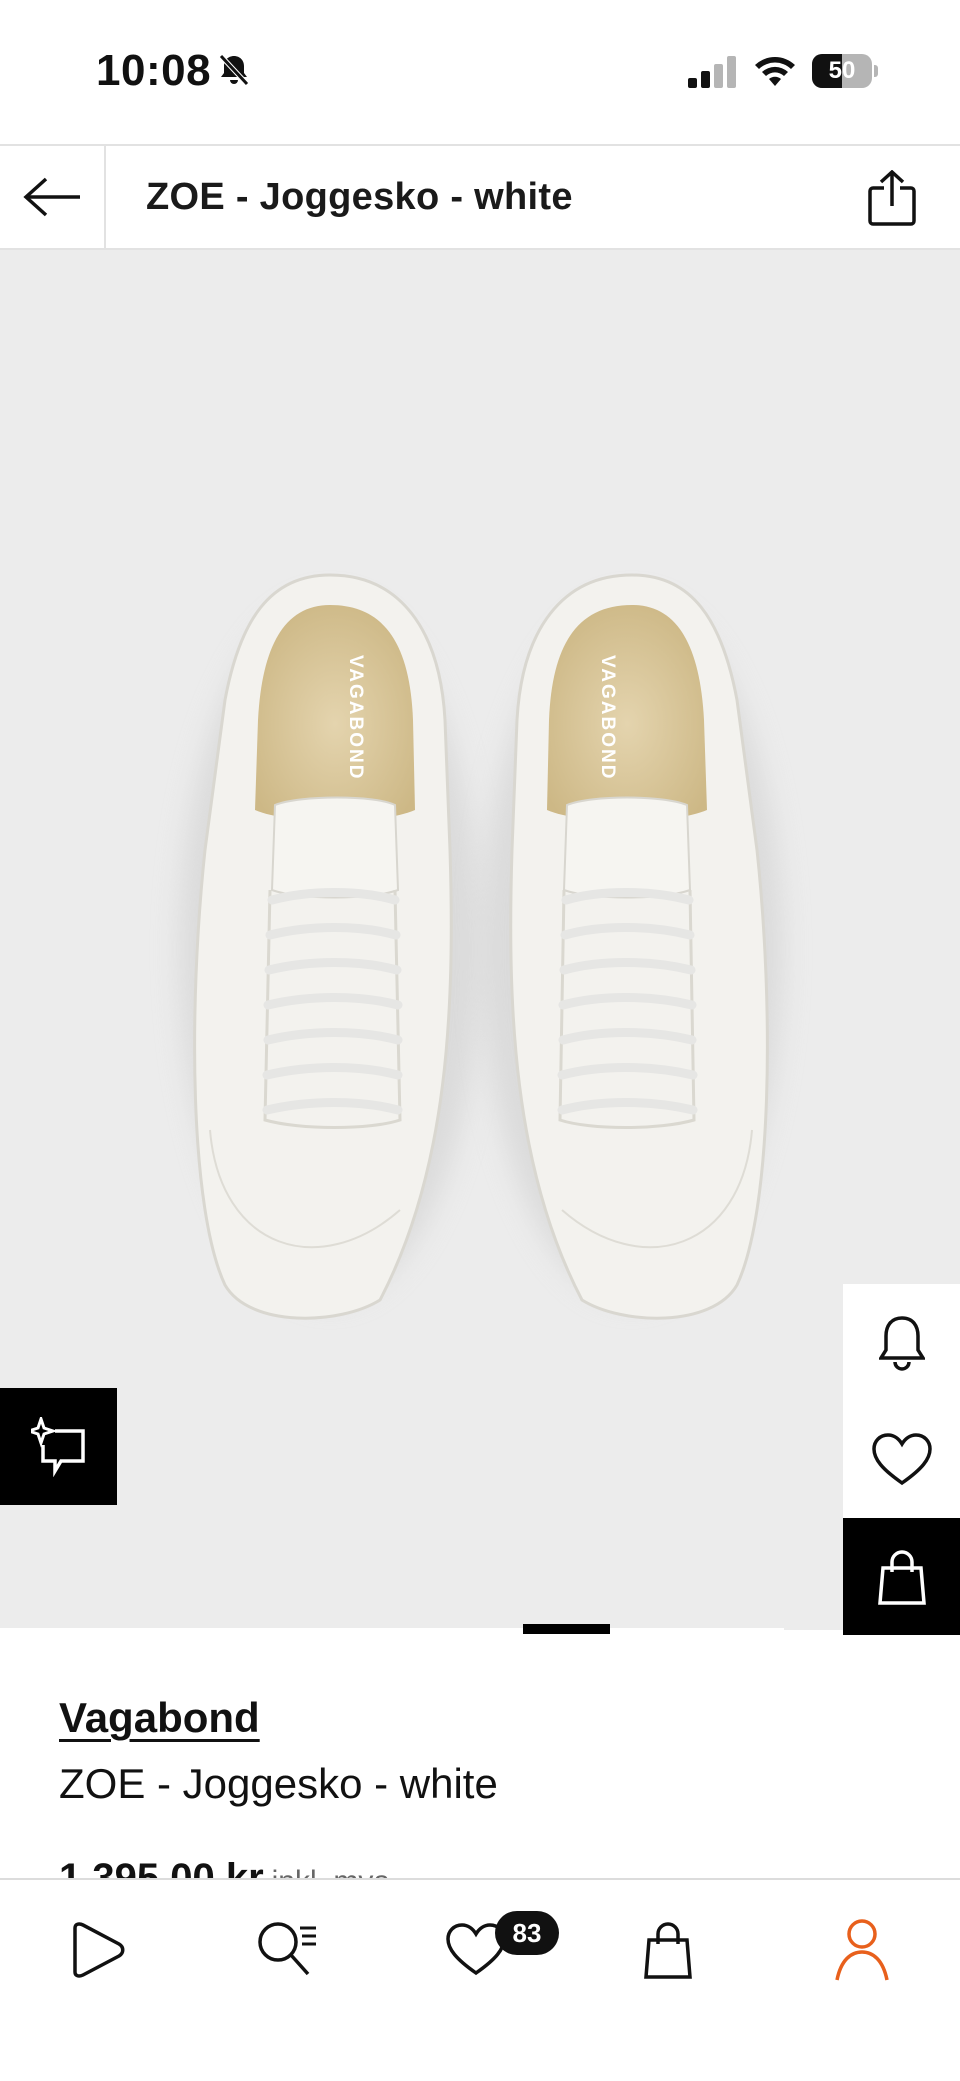  I want to click on left-shoe: VAGABOND, so click(323, 946).